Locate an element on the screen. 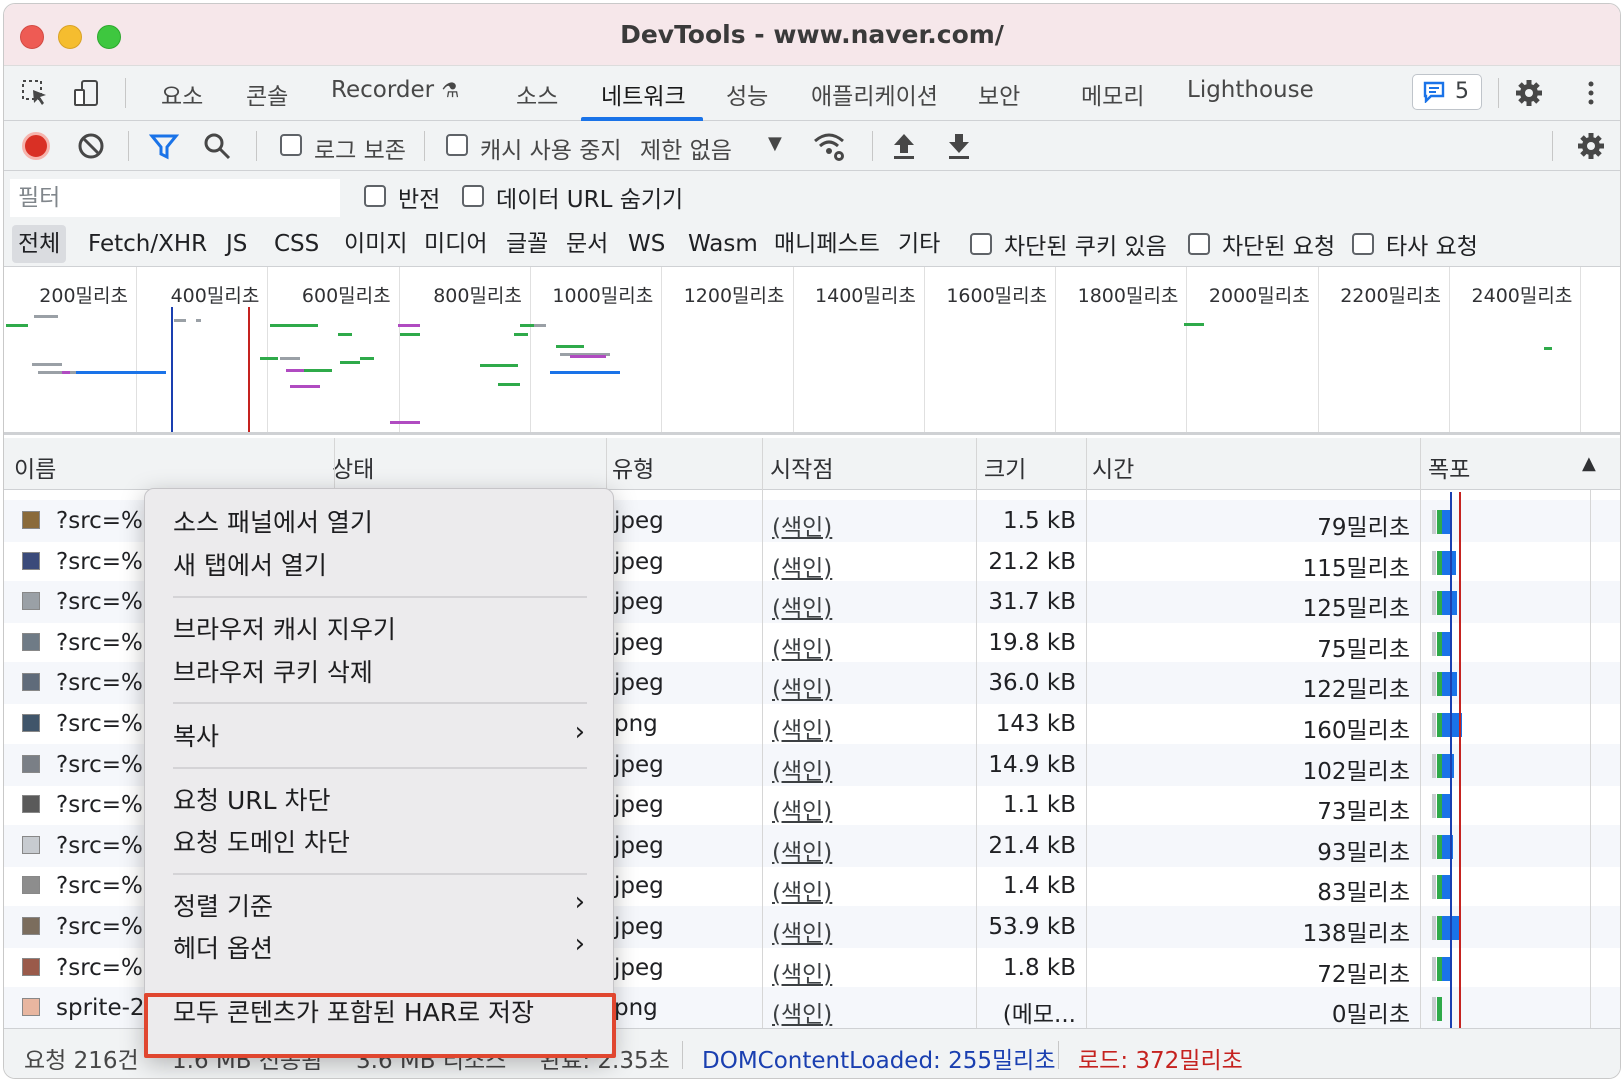 Image resolution: width=1624 pixels, height=1082 pixels. menu-item-clear-browser-cookies: 브라우저 쿠키 삭제 is located at coordinates (273, 671).